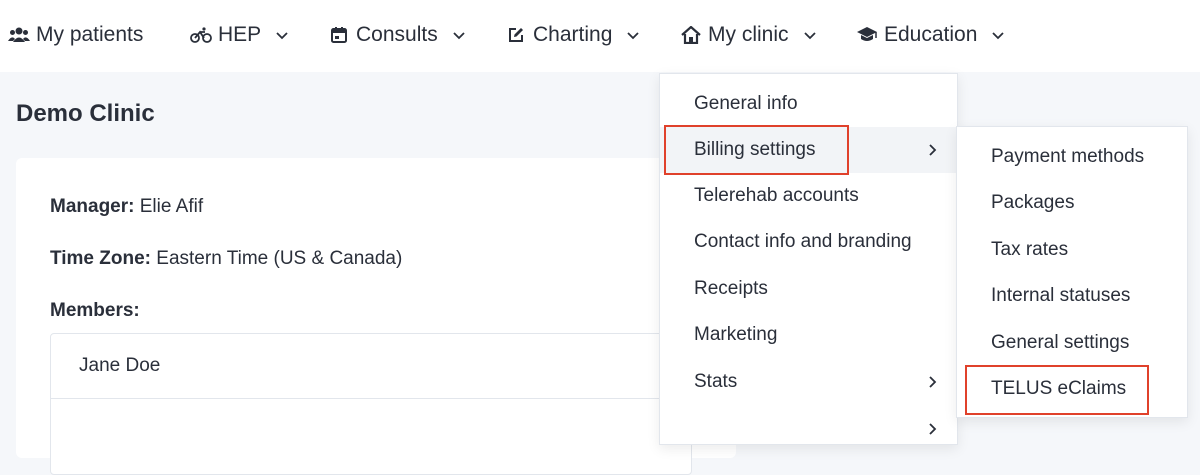 The height and width of the screenshot is (475, 1200). I want to click on users-icon, so click(19, 35).